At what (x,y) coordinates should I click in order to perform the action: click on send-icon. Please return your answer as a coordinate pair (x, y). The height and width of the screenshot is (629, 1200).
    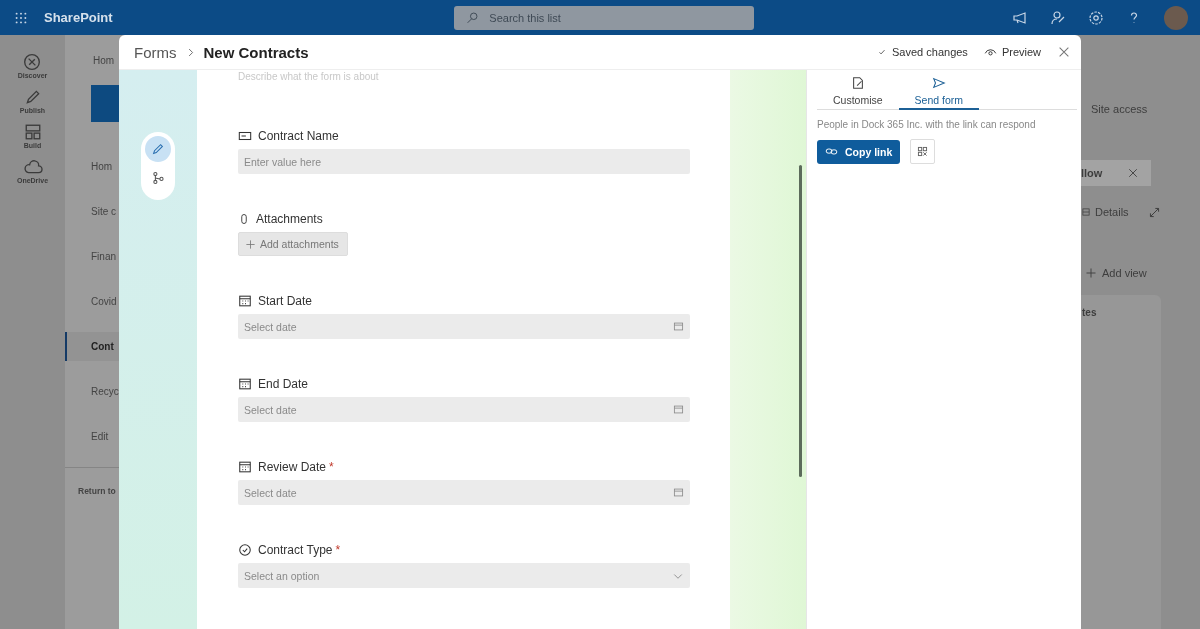
    Looking at the image, I should click on (938, 83).